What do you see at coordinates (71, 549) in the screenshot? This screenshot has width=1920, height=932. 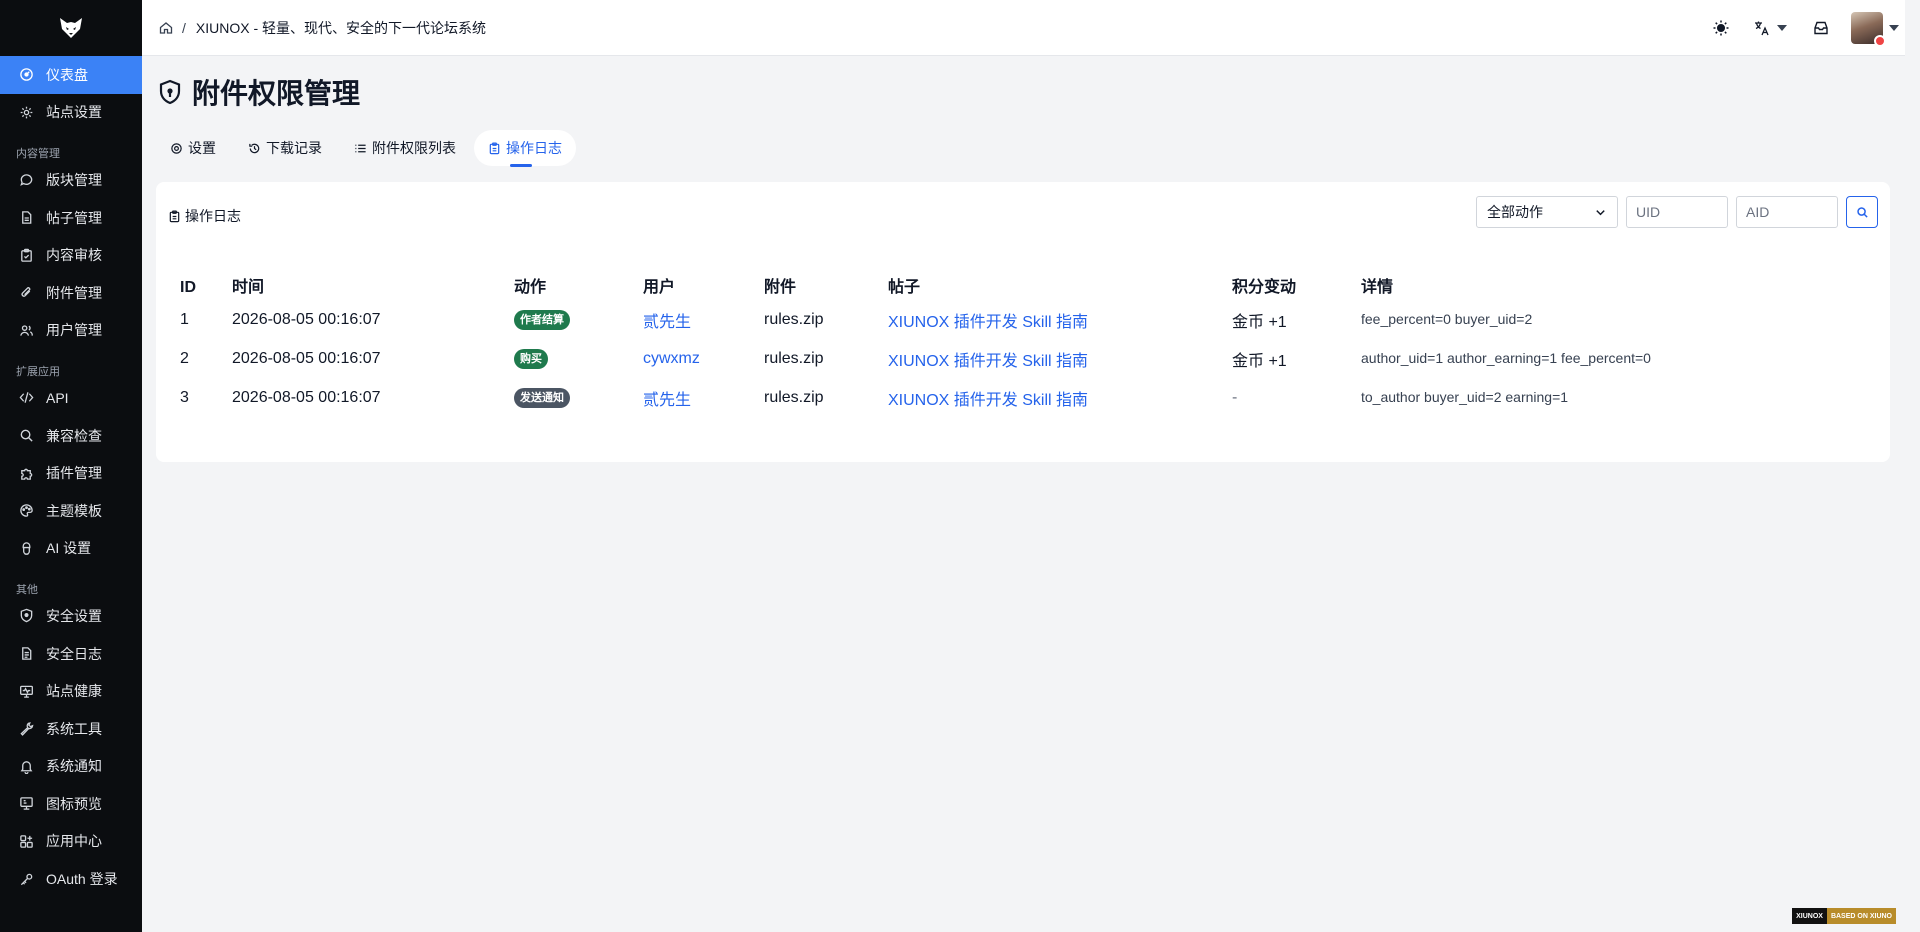 I see `sidebar-item-robot: AI 设置` at bounding box center [71, 549].